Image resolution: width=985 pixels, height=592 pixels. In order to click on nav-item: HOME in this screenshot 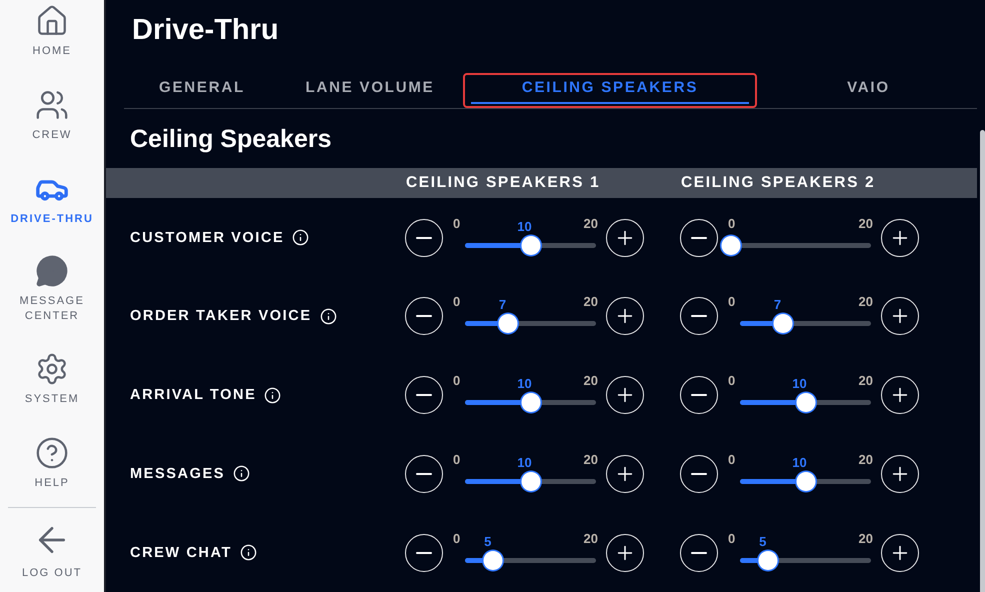, I will do `click(52, 37)`.